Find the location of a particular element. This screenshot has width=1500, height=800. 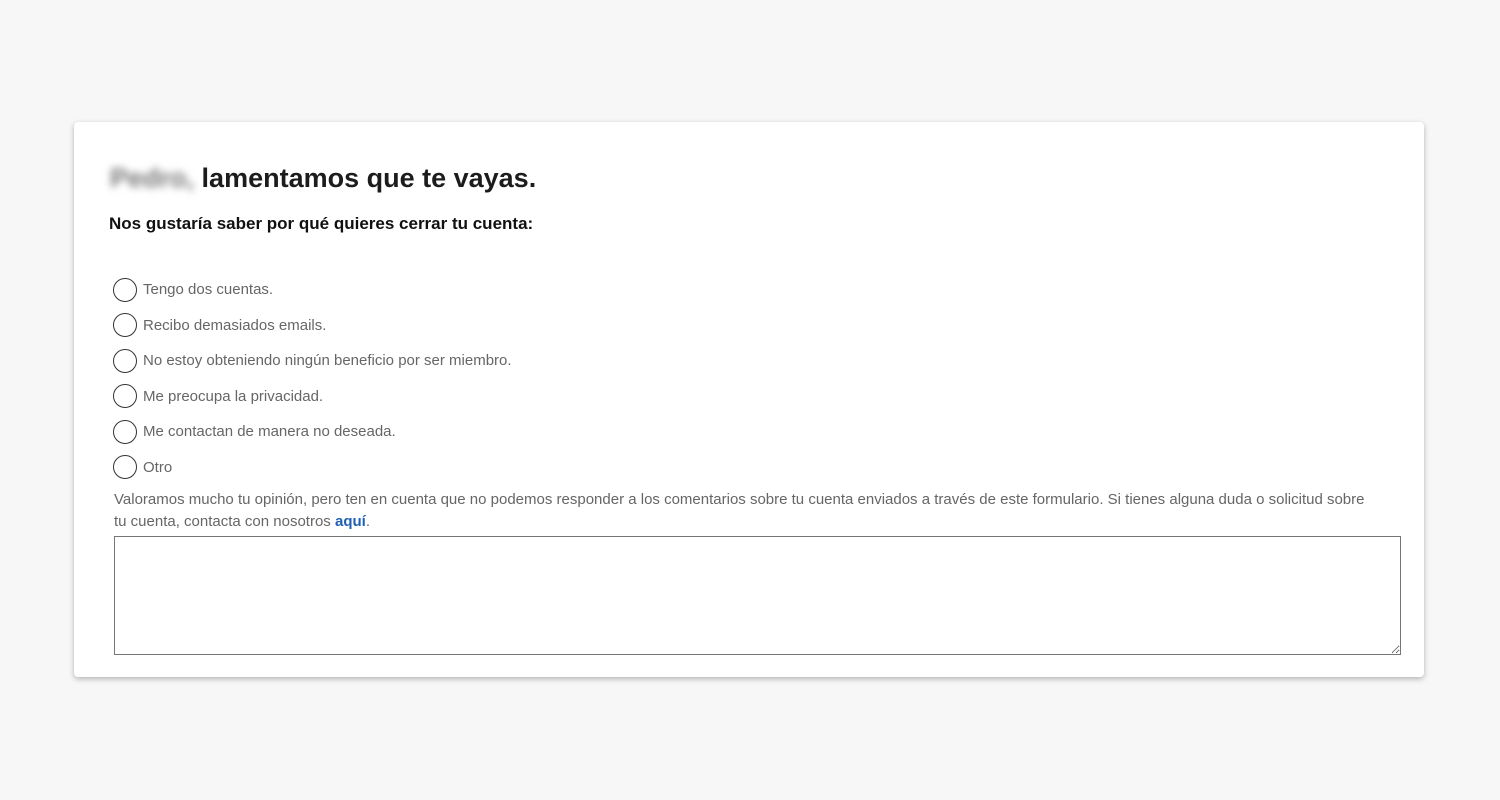

reason-label: Tengo dos cuentas. is located at coordinates (208, 290).